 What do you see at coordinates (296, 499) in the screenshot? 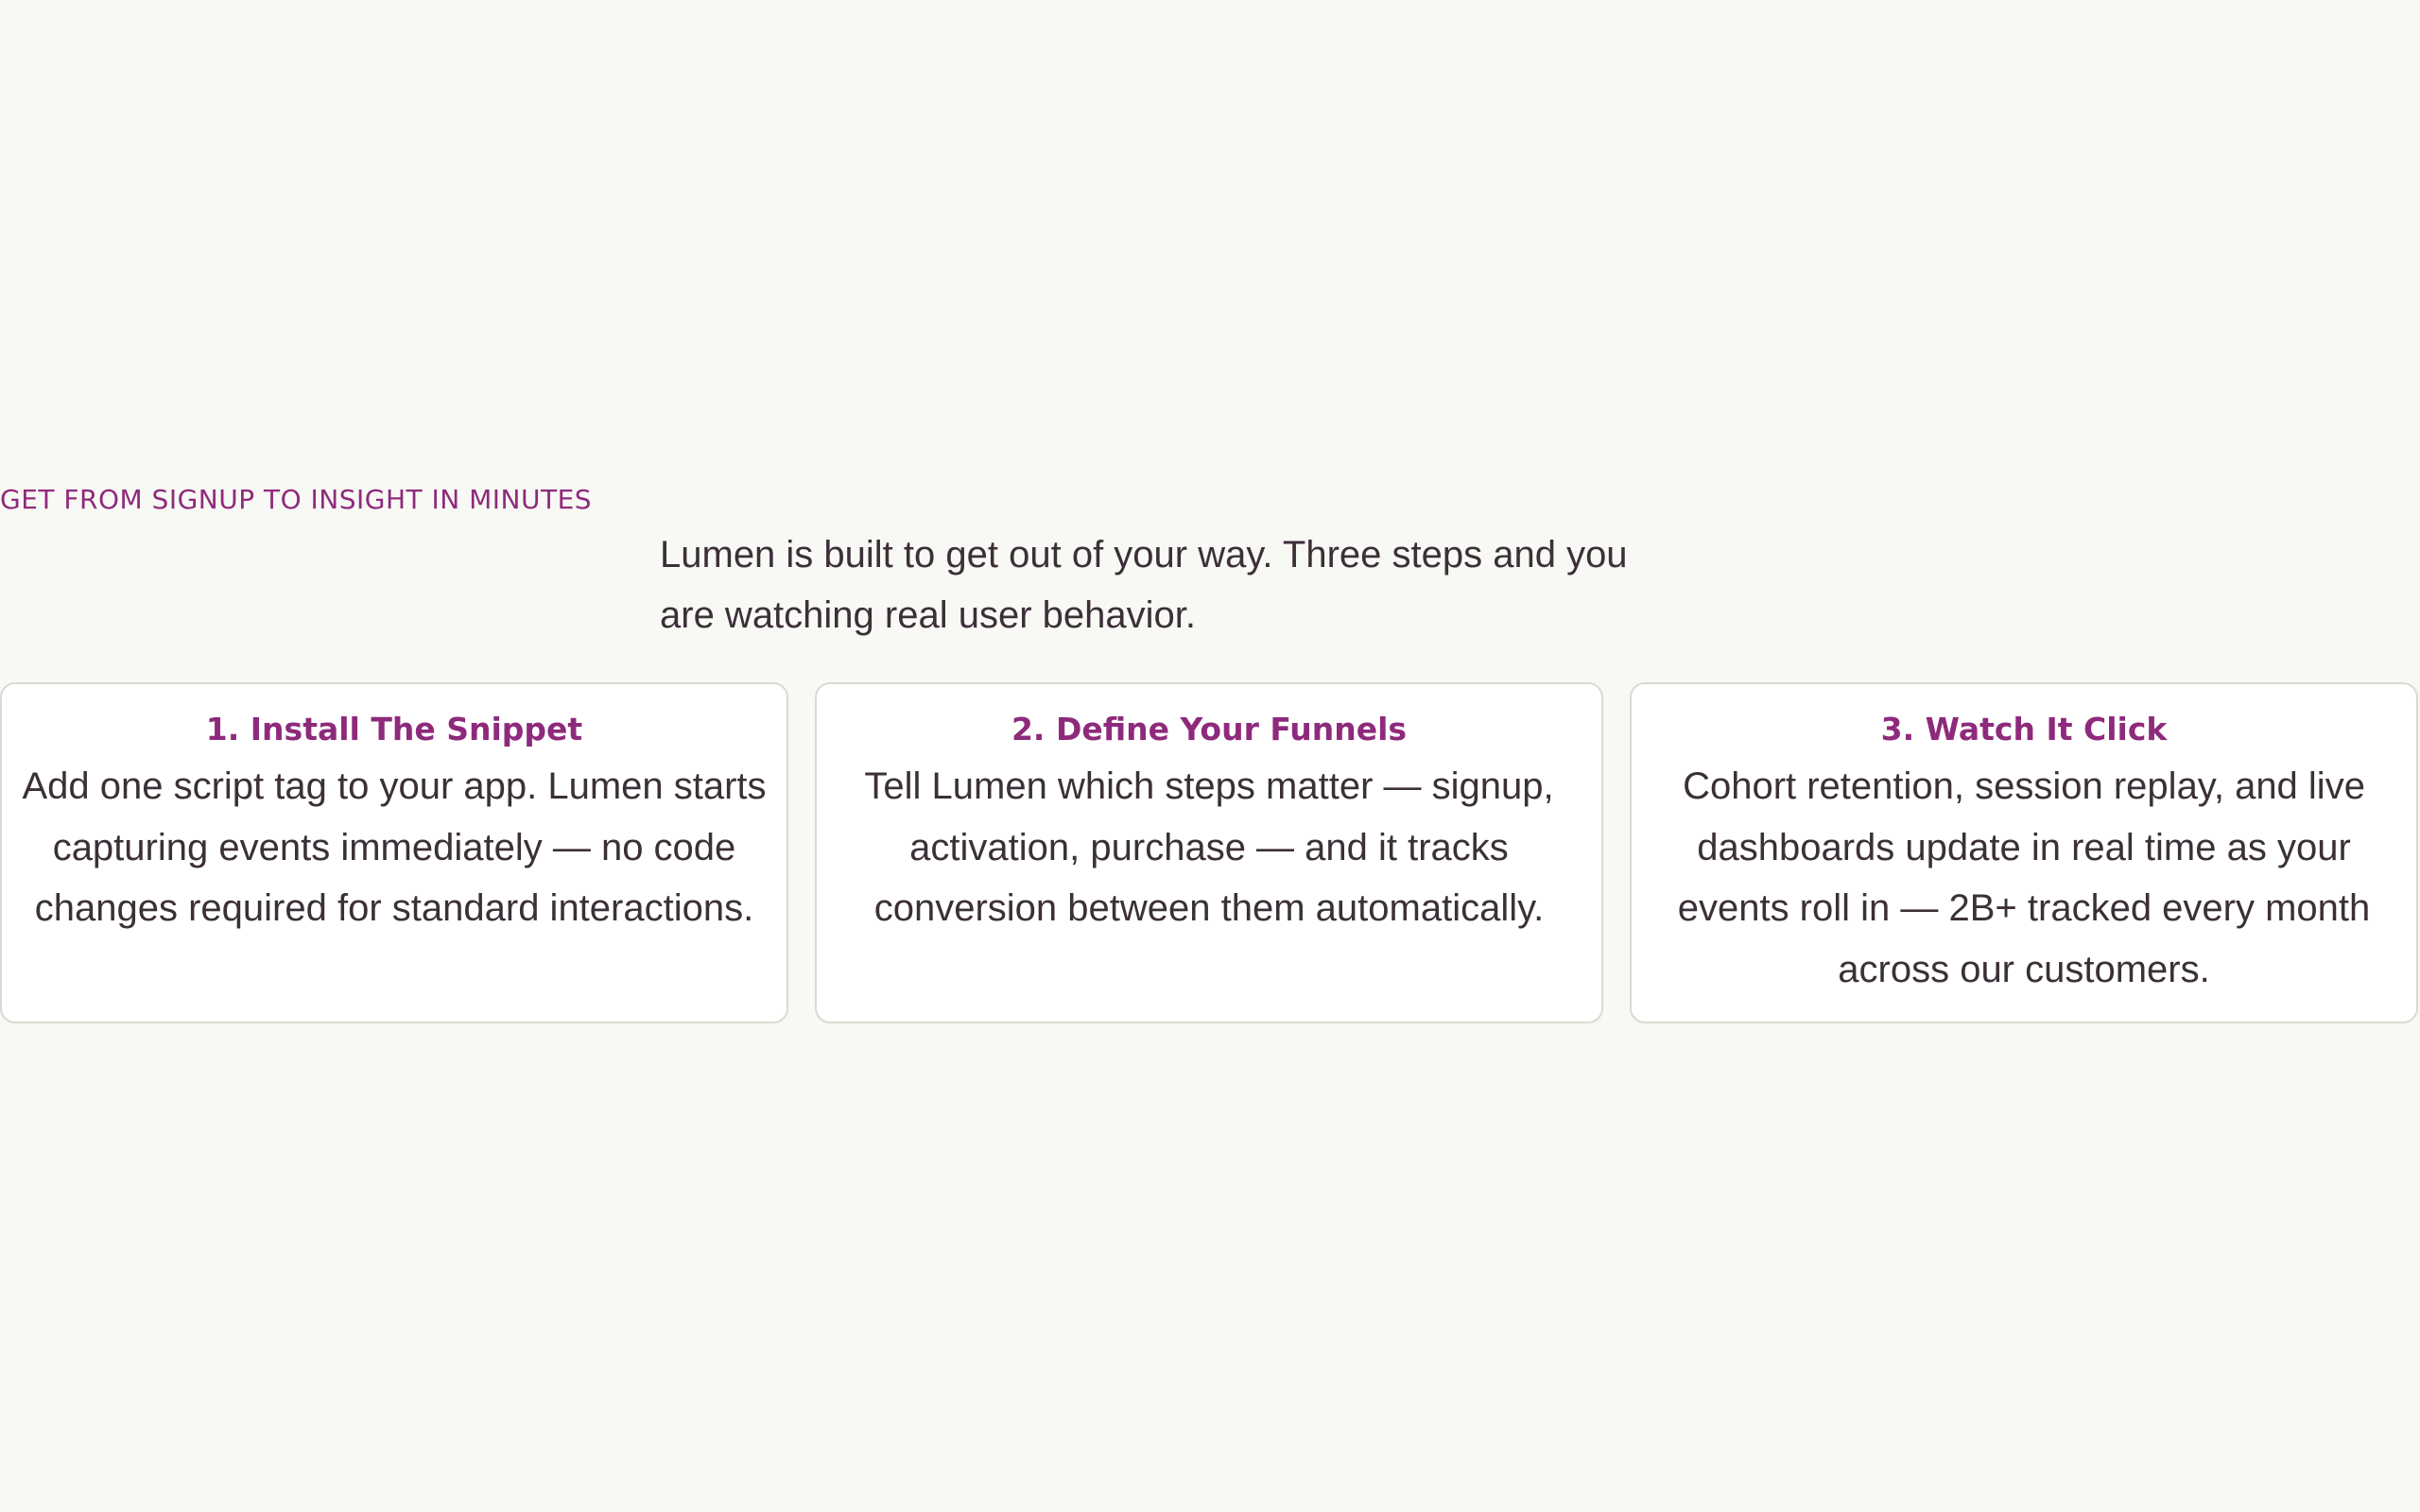
I see `section-eyebrow: GET FROM SIGNUP TO INSIGHT IN MINUTES` at bounding box center [296, 499].